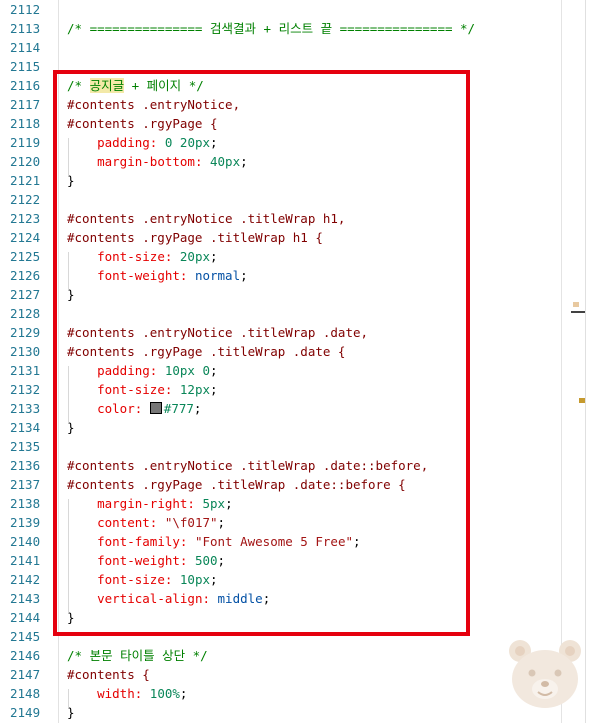  I want to click on line-number: 2144, so click(25, 617).